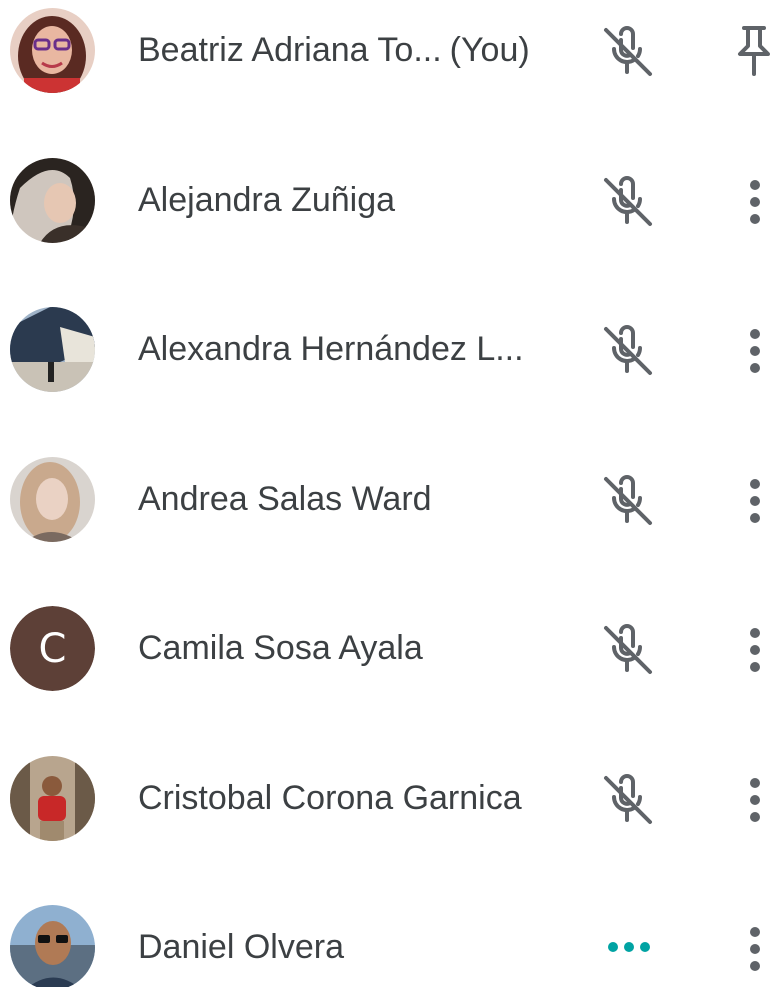  Describe the element at coordinates (489, 50) in the screenshot. I see `you-label: (You)` at that location.